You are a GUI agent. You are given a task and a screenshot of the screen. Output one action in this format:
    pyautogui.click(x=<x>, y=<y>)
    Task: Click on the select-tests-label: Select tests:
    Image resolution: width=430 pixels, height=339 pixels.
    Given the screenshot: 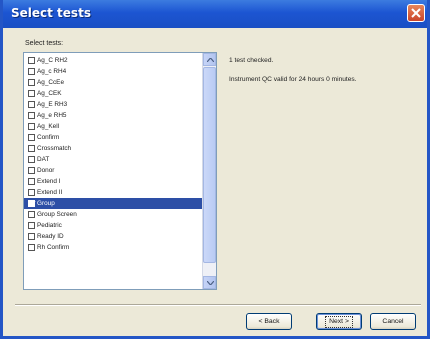 What is the action you would take?
    pyautogui.click(x=44, y=43)
    